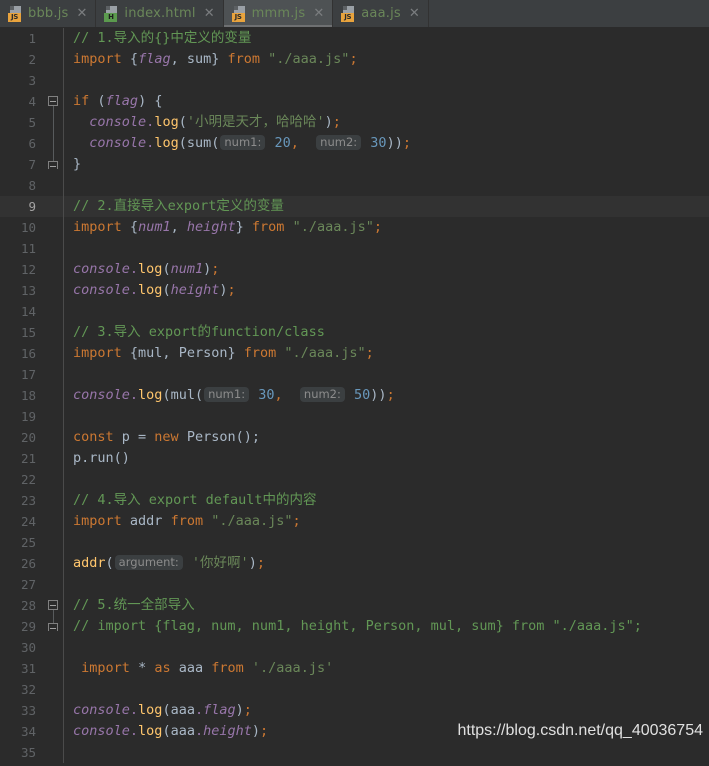  What do you see at coordinates (354, 38) in the screenshot?
I see `editor-line: 1 // 1.导入的{}中定义的变量` at bounding box center [354, 38].